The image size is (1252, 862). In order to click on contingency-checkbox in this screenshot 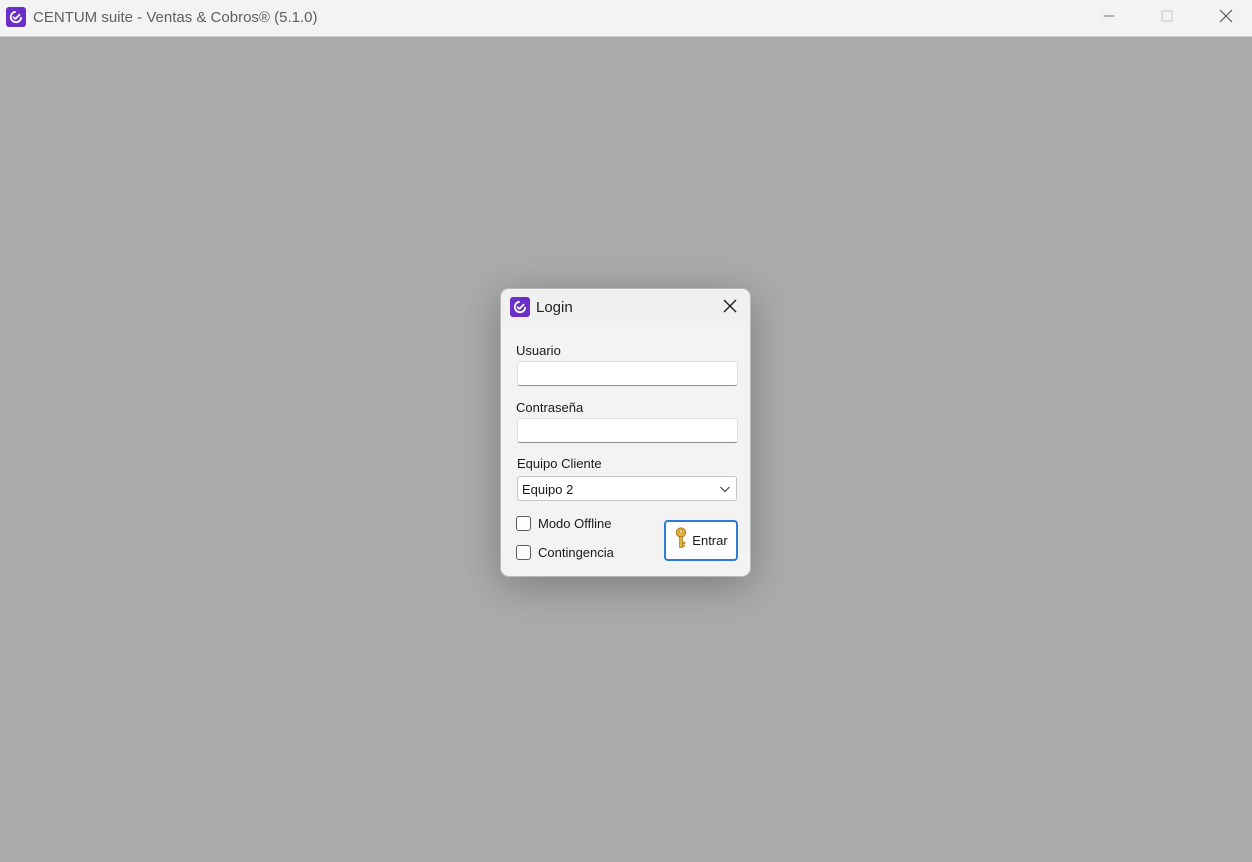, I will do `click(523, 552)`.